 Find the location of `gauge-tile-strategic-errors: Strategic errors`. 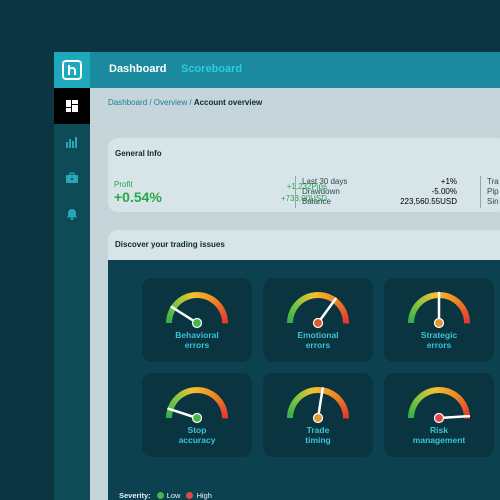

gauge-tile-strategic-errors: Strategic errors is located at coordinates (439, 320).